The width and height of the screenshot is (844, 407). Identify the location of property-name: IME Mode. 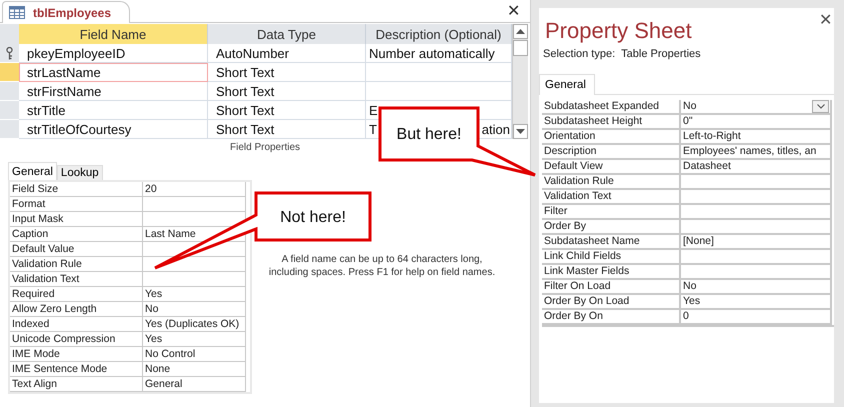
(76, 354).